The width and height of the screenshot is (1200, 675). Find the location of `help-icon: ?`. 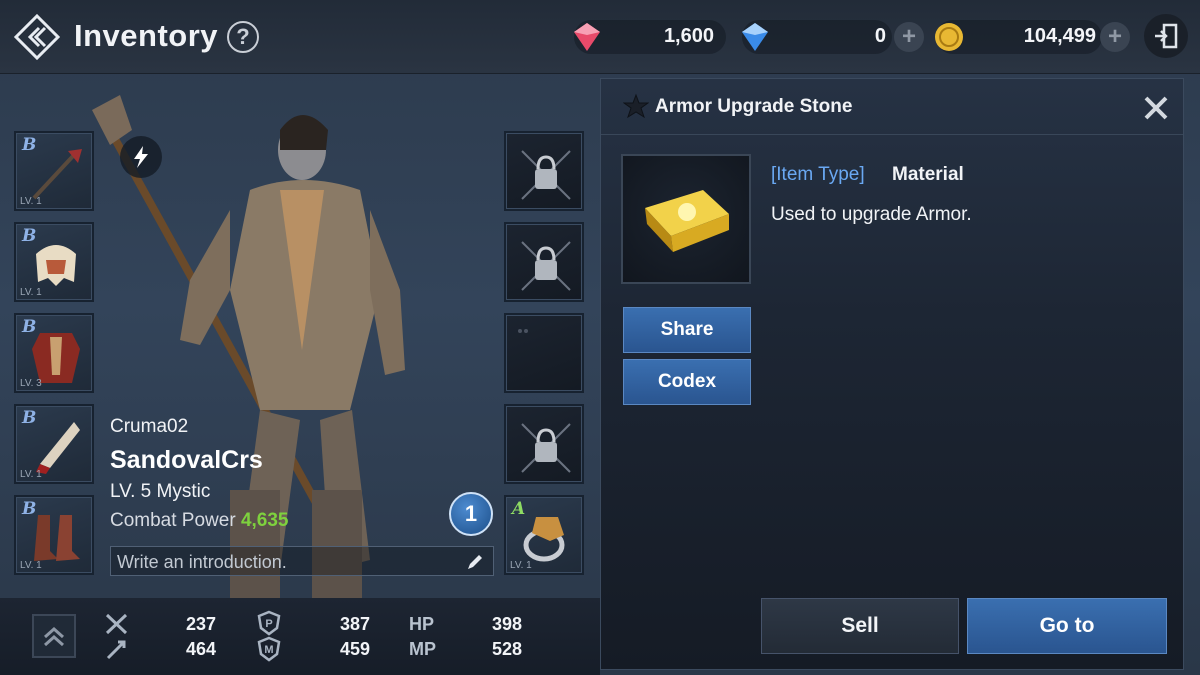

help-icon: ? is located at coordinates (243, 37).